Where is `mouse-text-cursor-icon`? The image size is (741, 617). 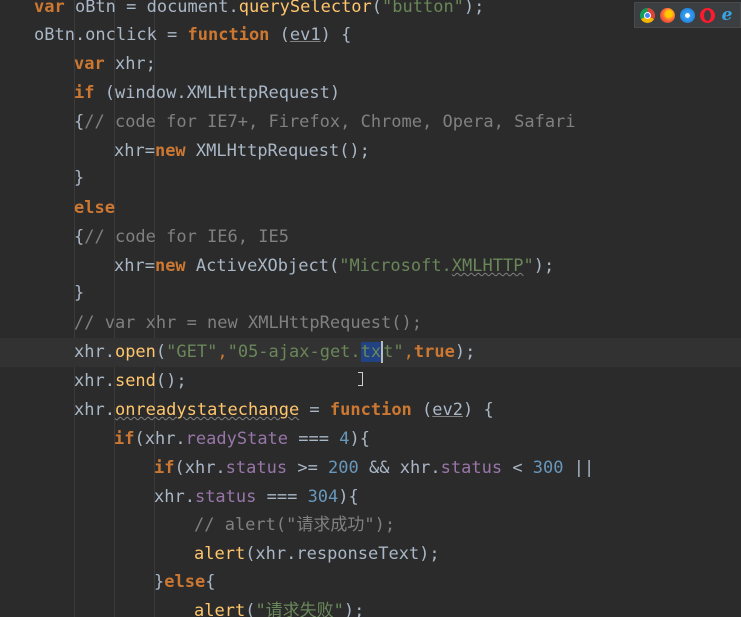
mouse-text-cursor-icon is located at coordinates (360, 379).